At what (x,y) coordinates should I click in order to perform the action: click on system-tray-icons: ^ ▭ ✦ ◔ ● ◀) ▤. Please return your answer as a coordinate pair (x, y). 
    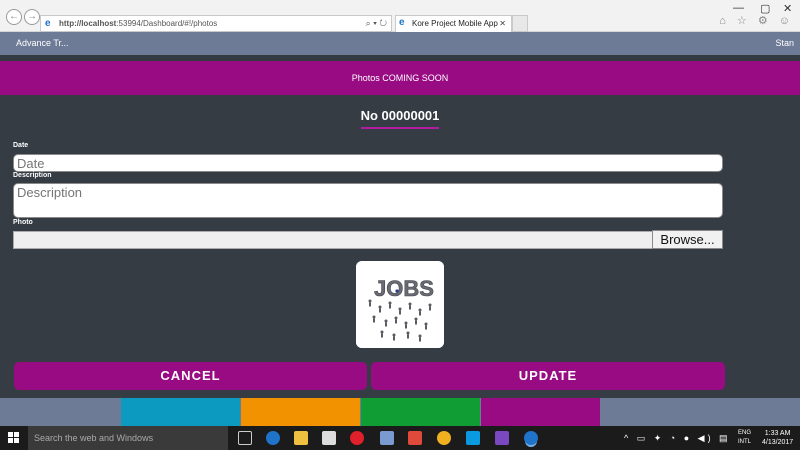
    Looking at the image, I should click on (677, 438).